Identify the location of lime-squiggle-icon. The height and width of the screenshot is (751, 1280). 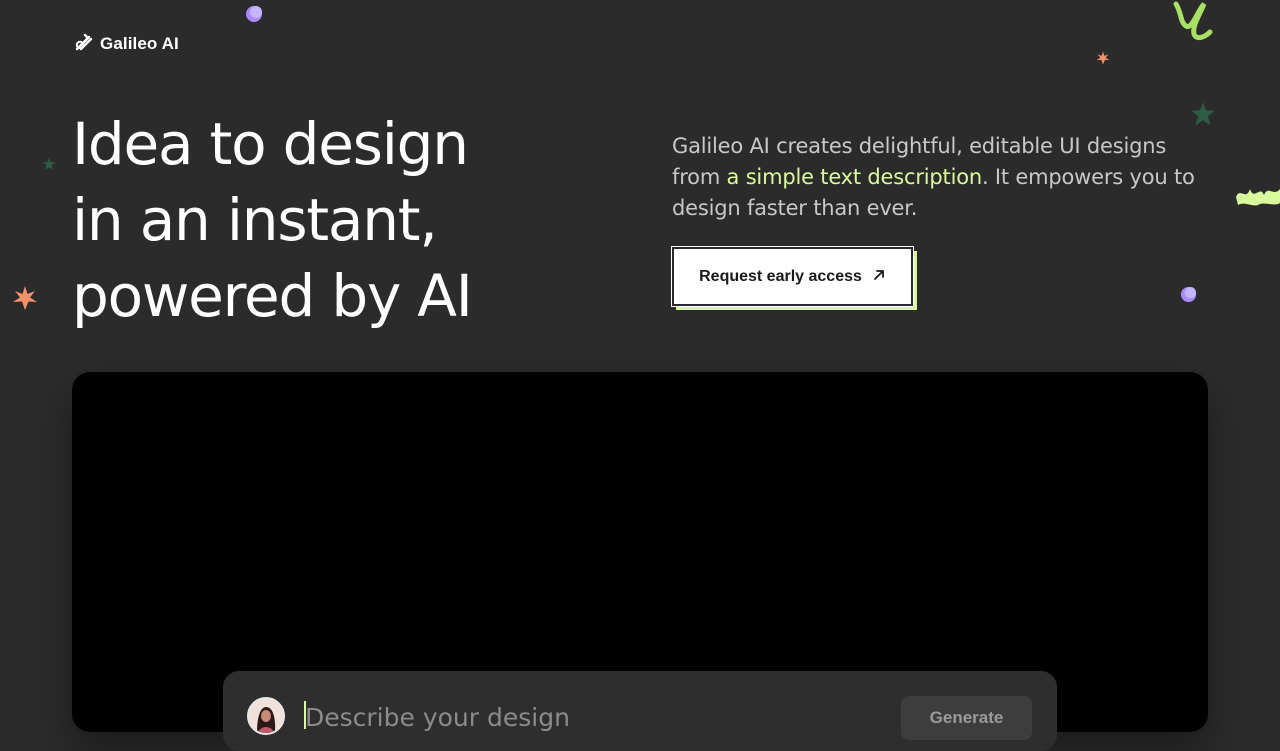
(1193, 24).